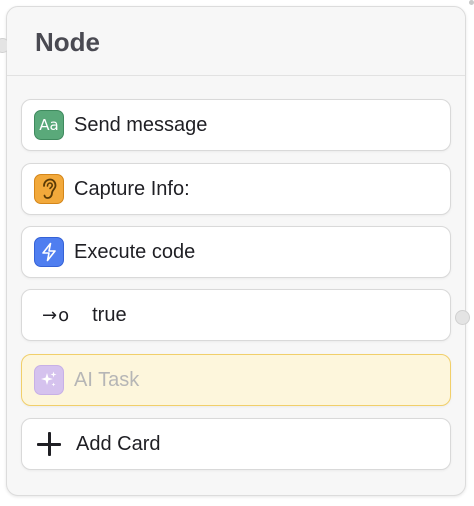  I want to click on sparkles-icon, so click(49, 380).